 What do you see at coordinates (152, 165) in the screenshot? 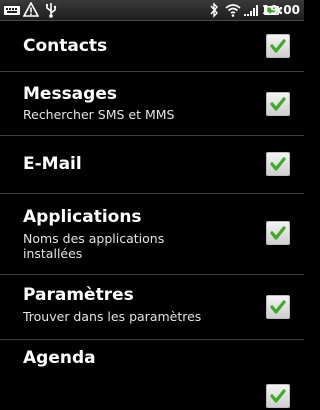
I see `list-item-email: E-Mail` at bounding box center [152, 165].